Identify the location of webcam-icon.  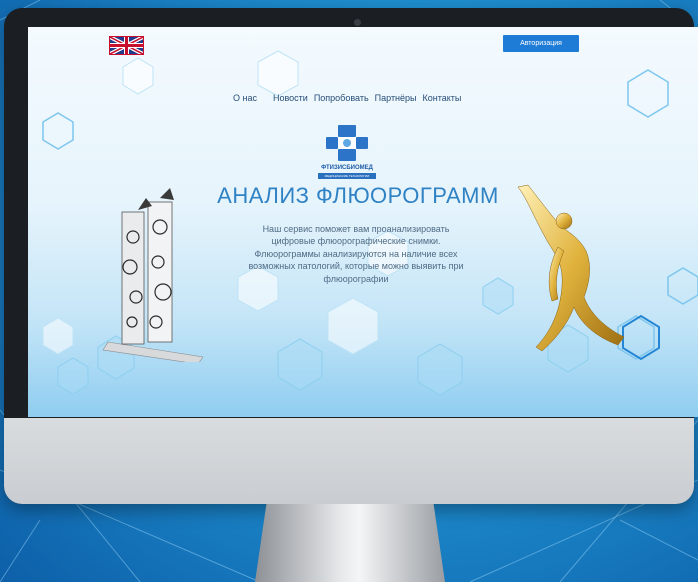
(357, 22).